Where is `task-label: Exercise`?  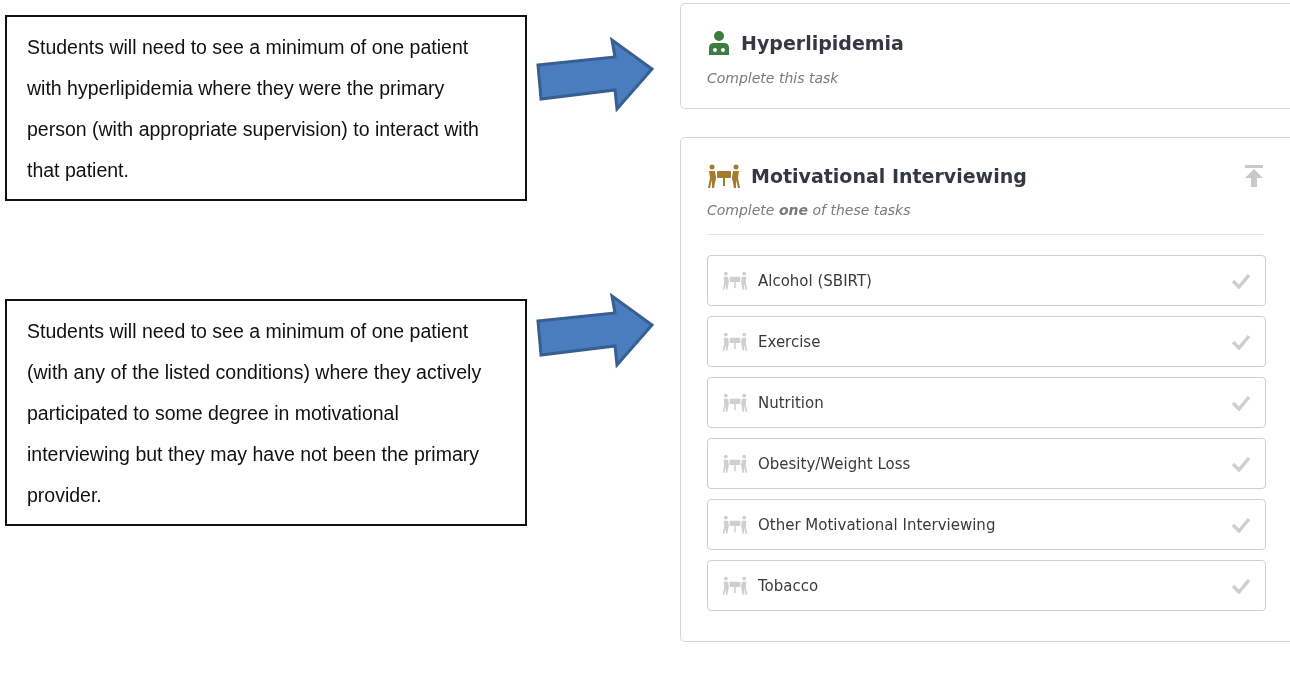
task-label: Exercise is located at coordinates (790, 341).